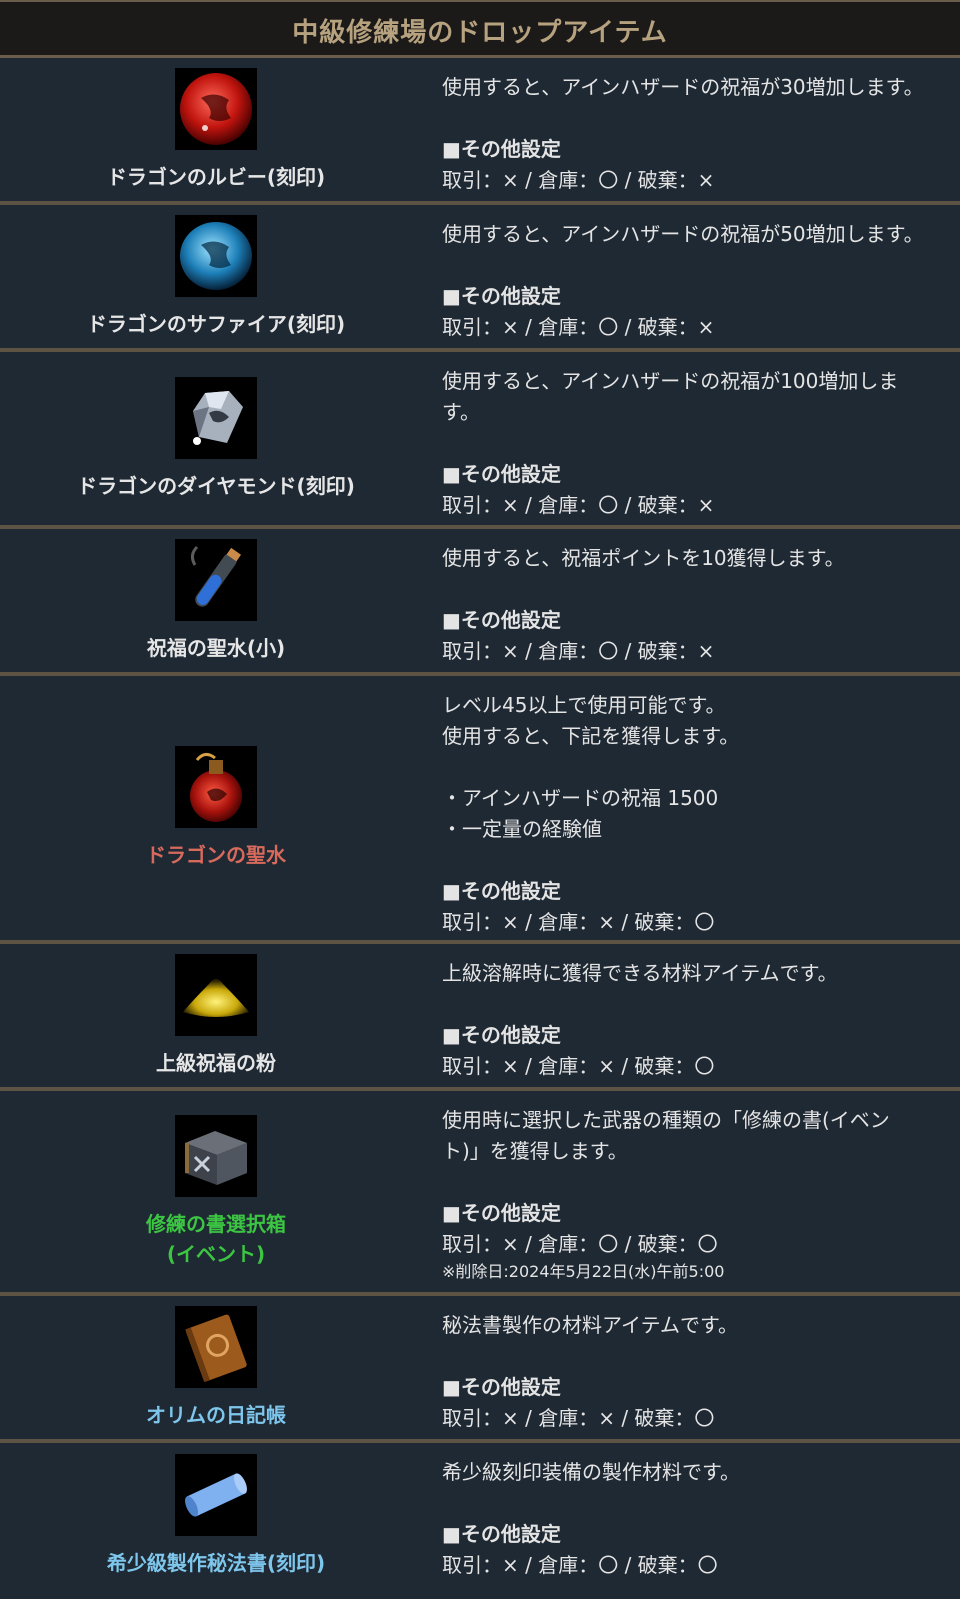 This screenshot has width=960, height=1599. I want to click on desc-line: レベル45以上で使用可能です。, so click(584, 705).